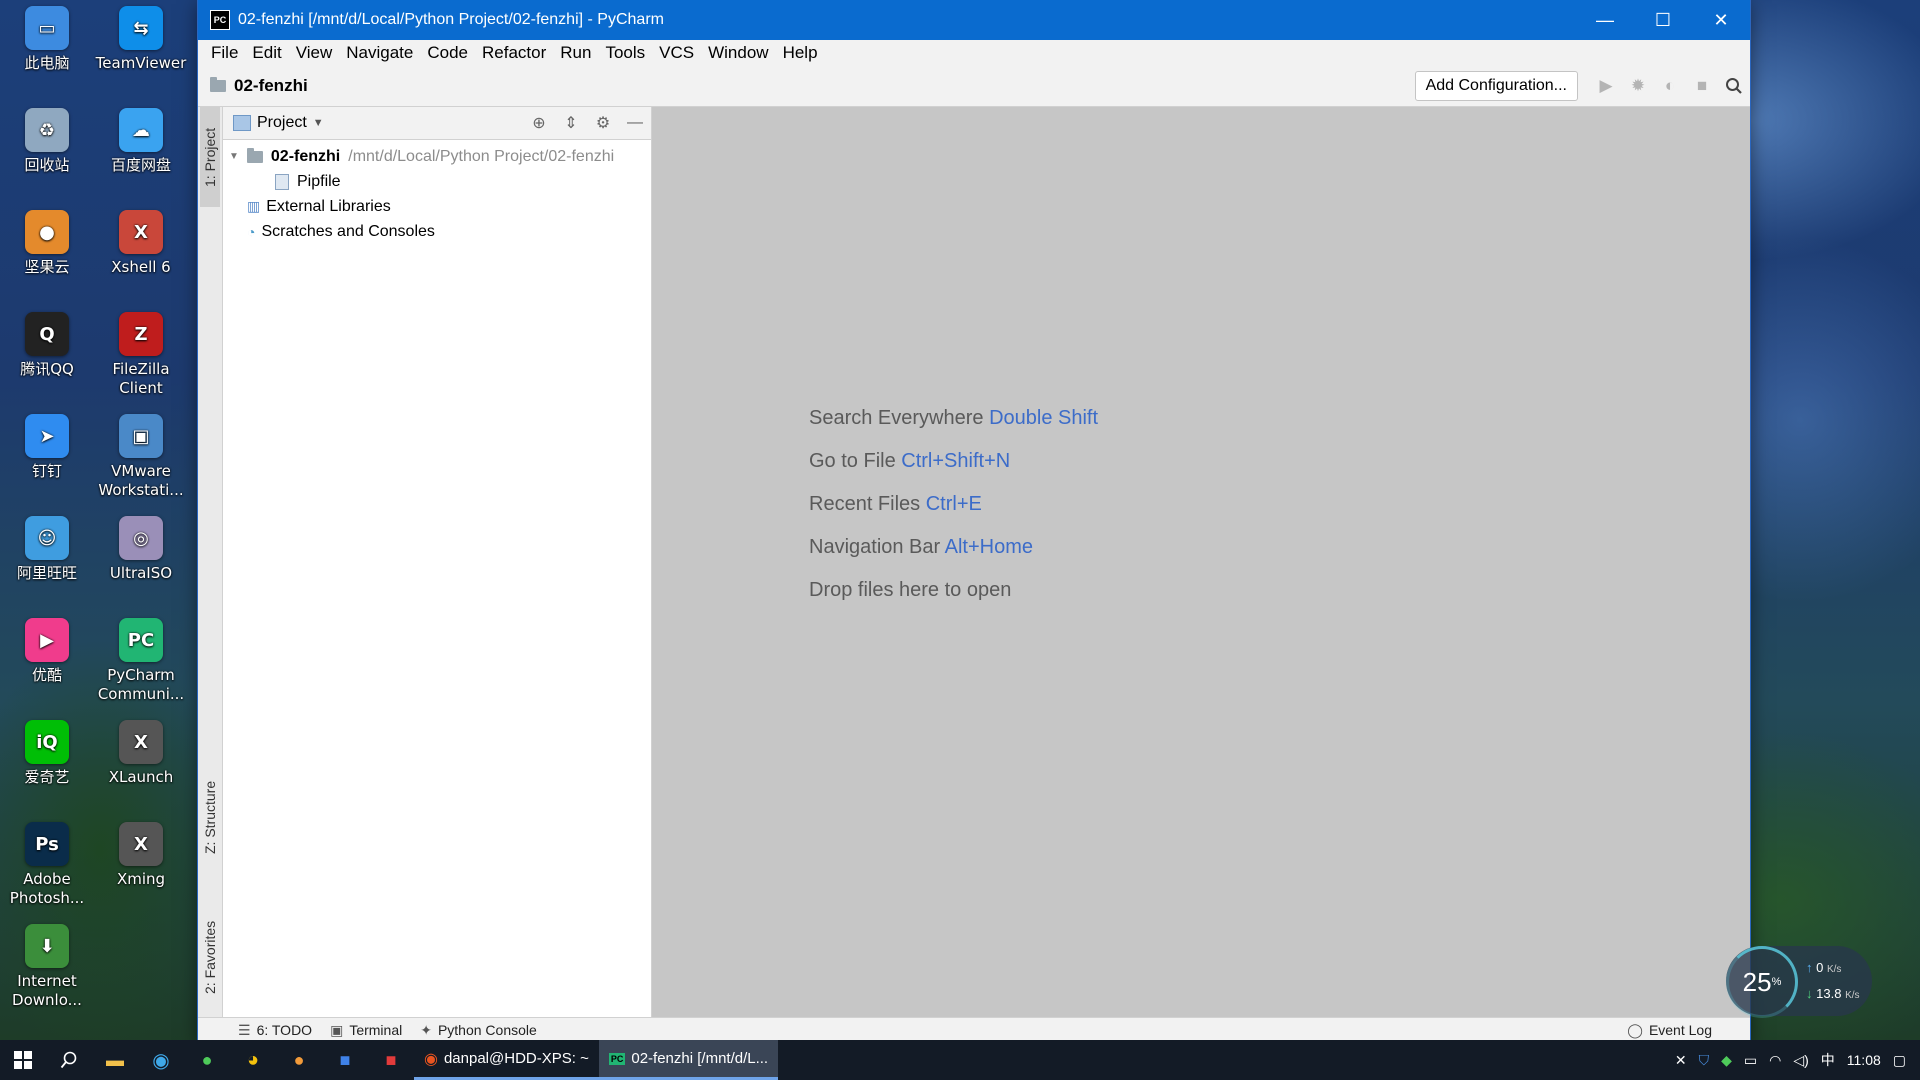 The image size is (1920, 1080). What do you see at coordinates (956, 461) in the screenshot?
I see `hint-key: Ctrl+Shift+N` at bounding box center [956, 461].